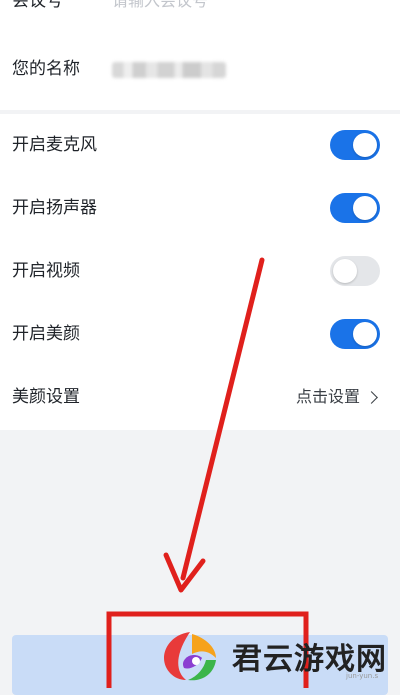 The height and width of the screenshot is (695, 400). I want to click on watermark-logo-icon, so click(190, 656).